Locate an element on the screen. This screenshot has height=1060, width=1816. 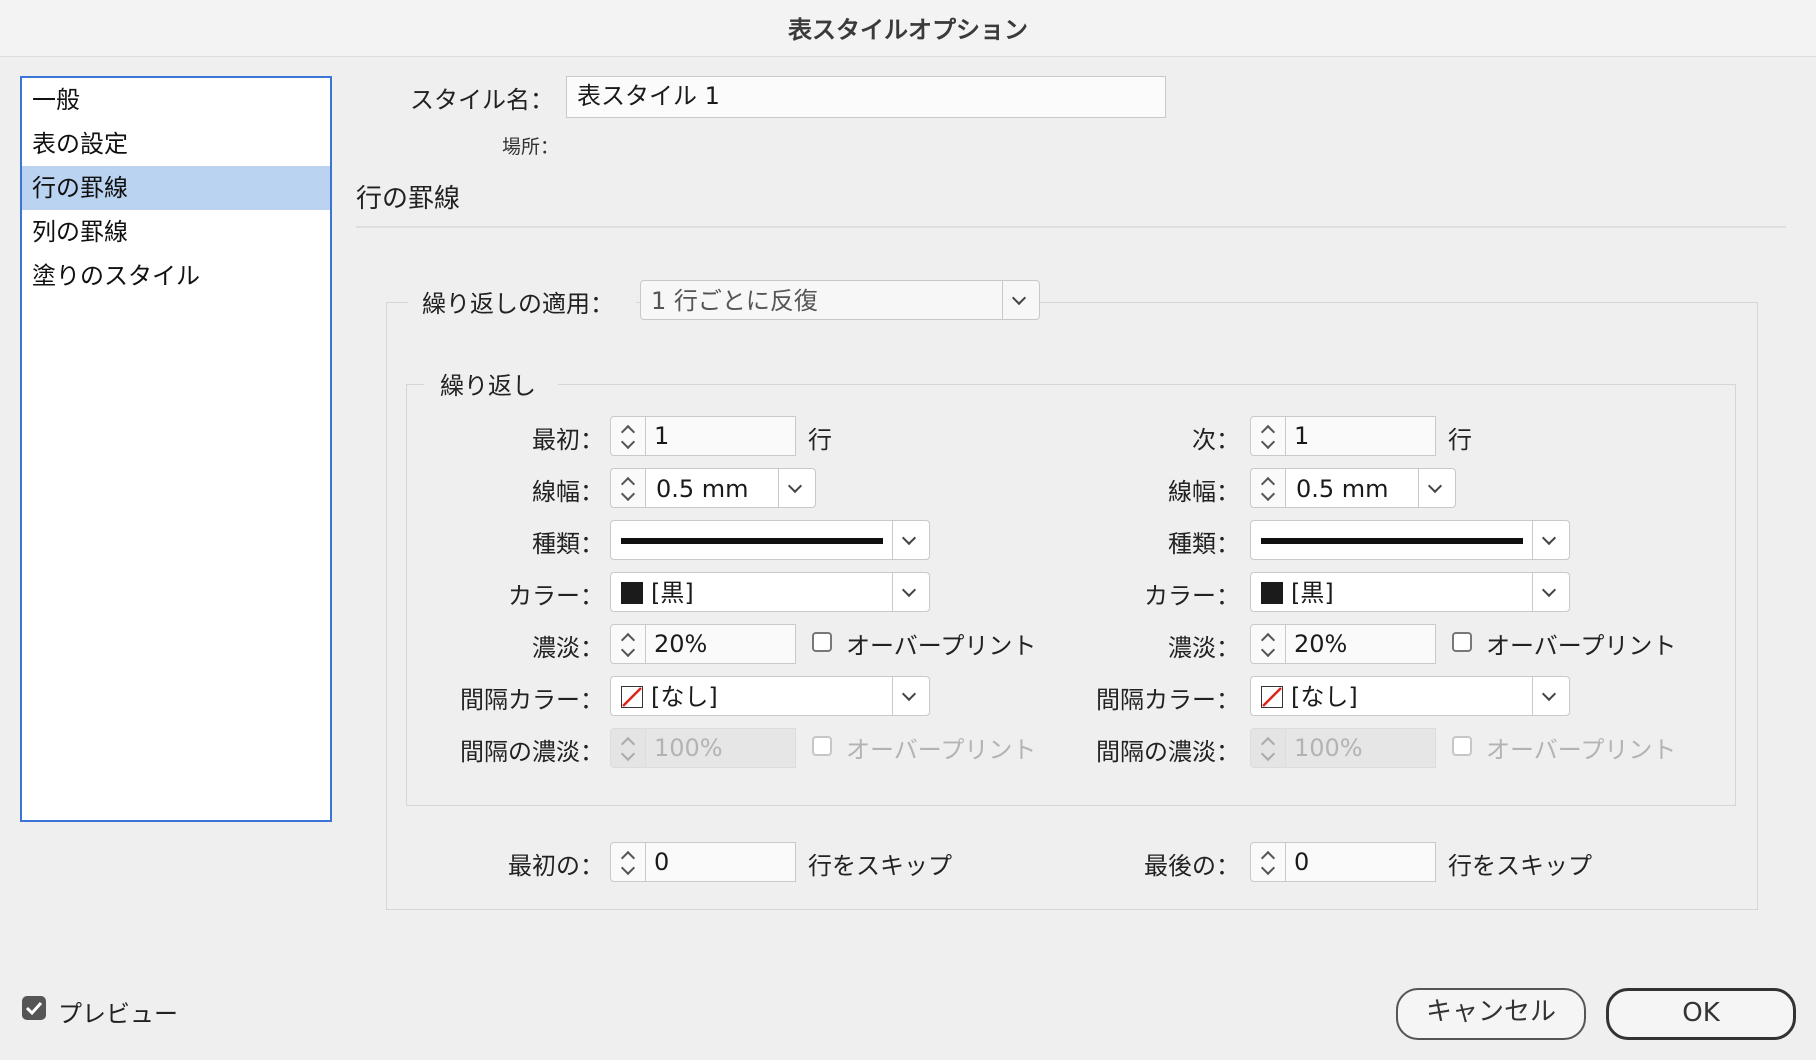
gap-color-dropdown-left: [なし] is located at coordinates (770, 696).